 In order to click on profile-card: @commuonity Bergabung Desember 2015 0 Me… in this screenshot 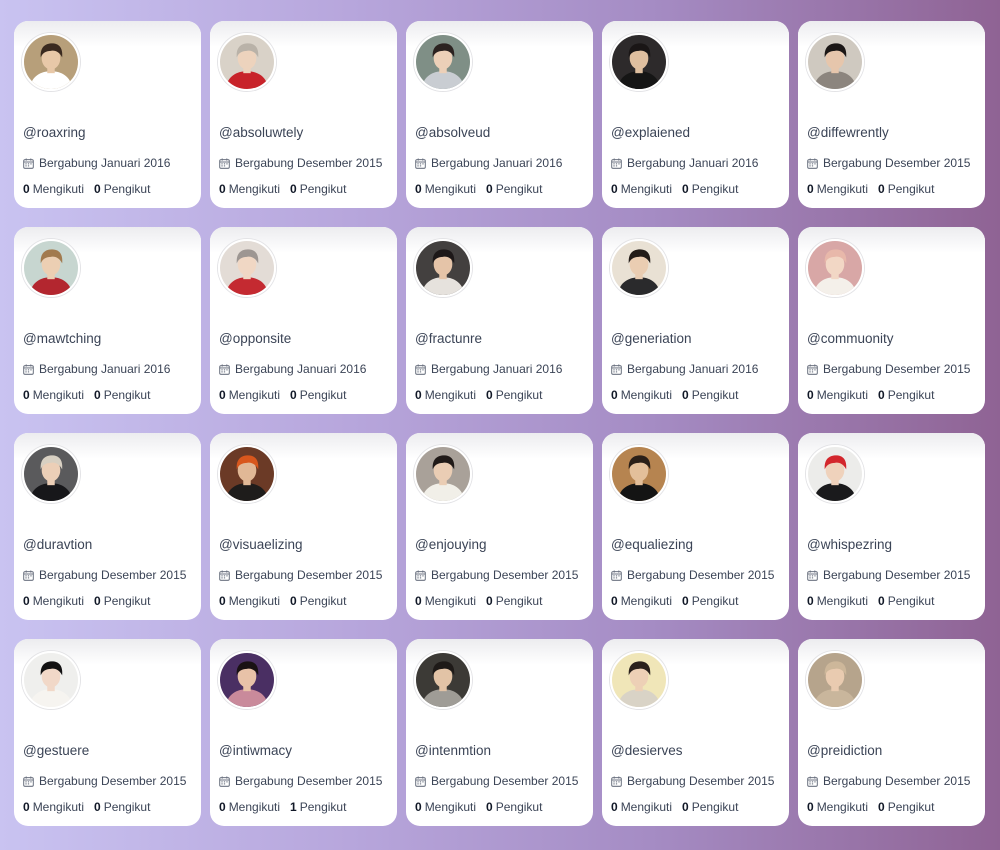, I will do `click(891, 320)`.